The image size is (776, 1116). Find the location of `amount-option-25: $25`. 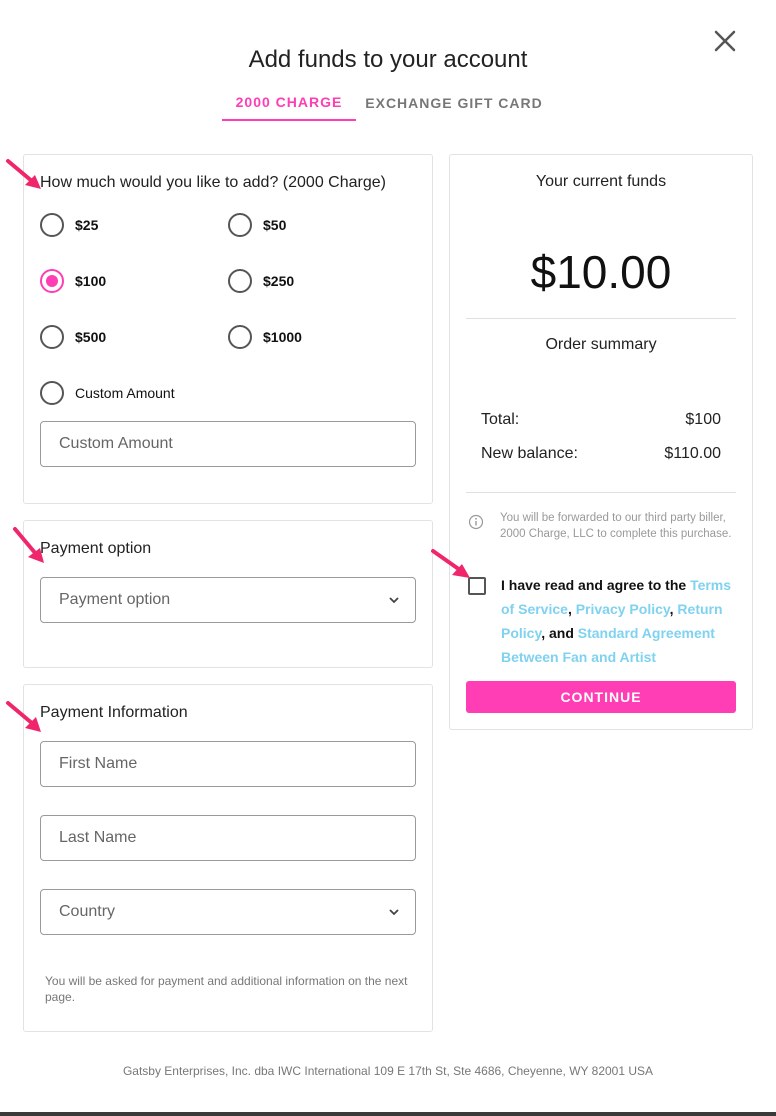

amount-option-25: $25 is located at coordinates (69, 225).